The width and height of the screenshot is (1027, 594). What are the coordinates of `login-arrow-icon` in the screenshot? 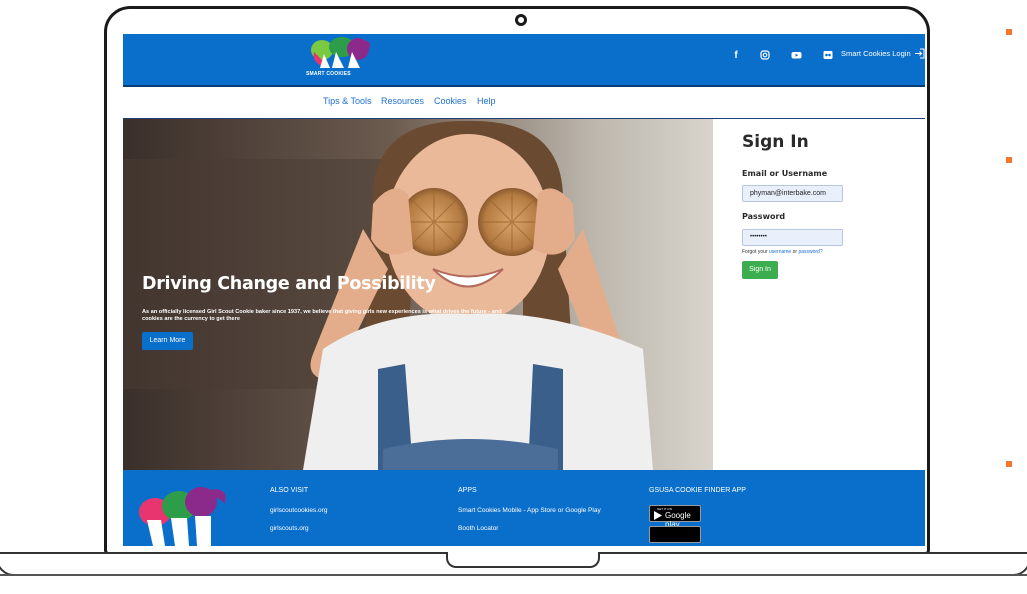 It's located at (919, 53).